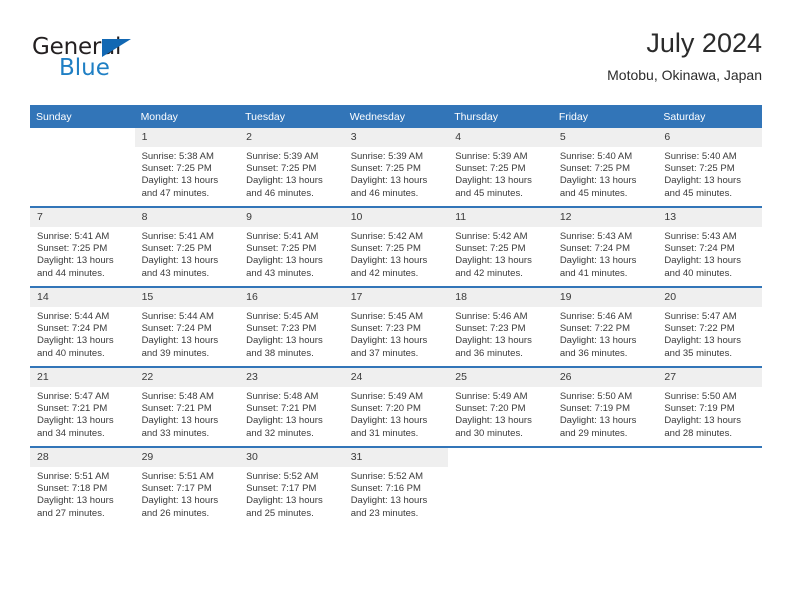  I want to click on sunset-text: Sunset: 7:19 PM, so click(699, 409).